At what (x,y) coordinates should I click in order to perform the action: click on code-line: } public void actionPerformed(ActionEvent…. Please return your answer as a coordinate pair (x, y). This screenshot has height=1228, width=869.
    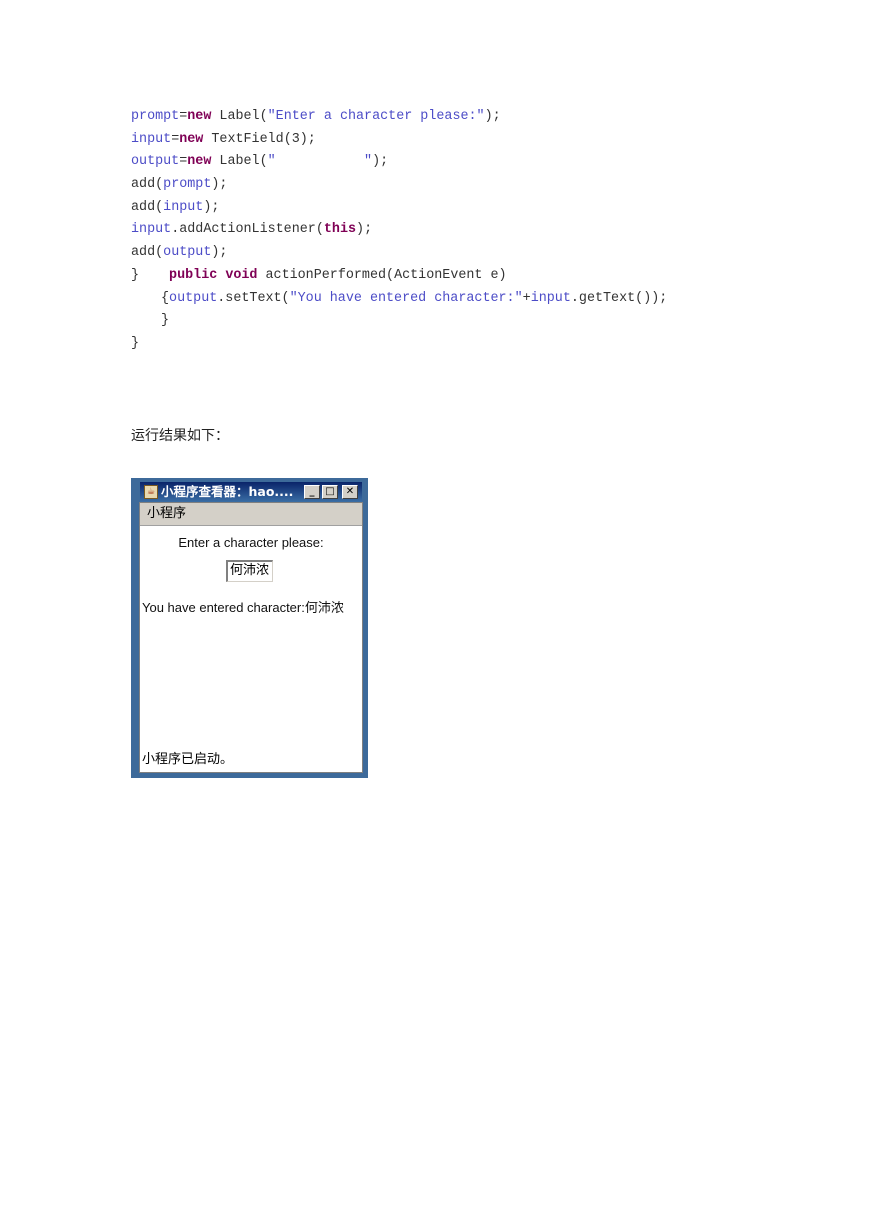
    Looking at the image, I should click on (319, 275).